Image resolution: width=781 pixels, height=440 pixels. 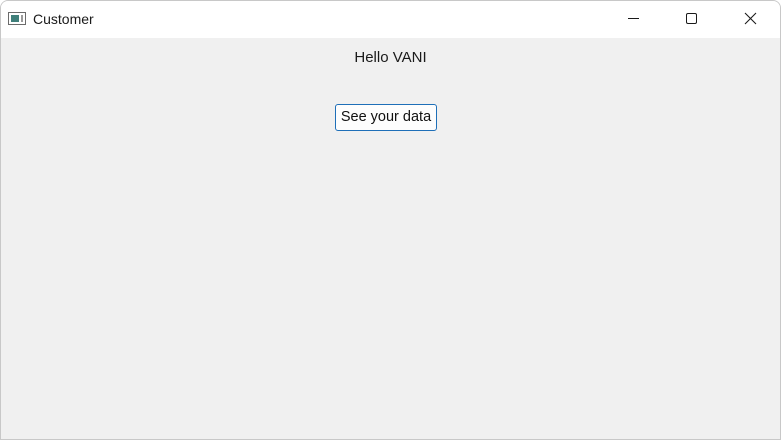 I want to click on maximize-icon, so click(x=691, y=18).